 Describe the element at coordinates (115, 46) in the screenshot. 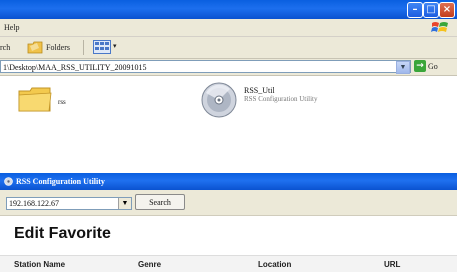

I see `views-dropdown-arrow-icon: ▾` at that location.